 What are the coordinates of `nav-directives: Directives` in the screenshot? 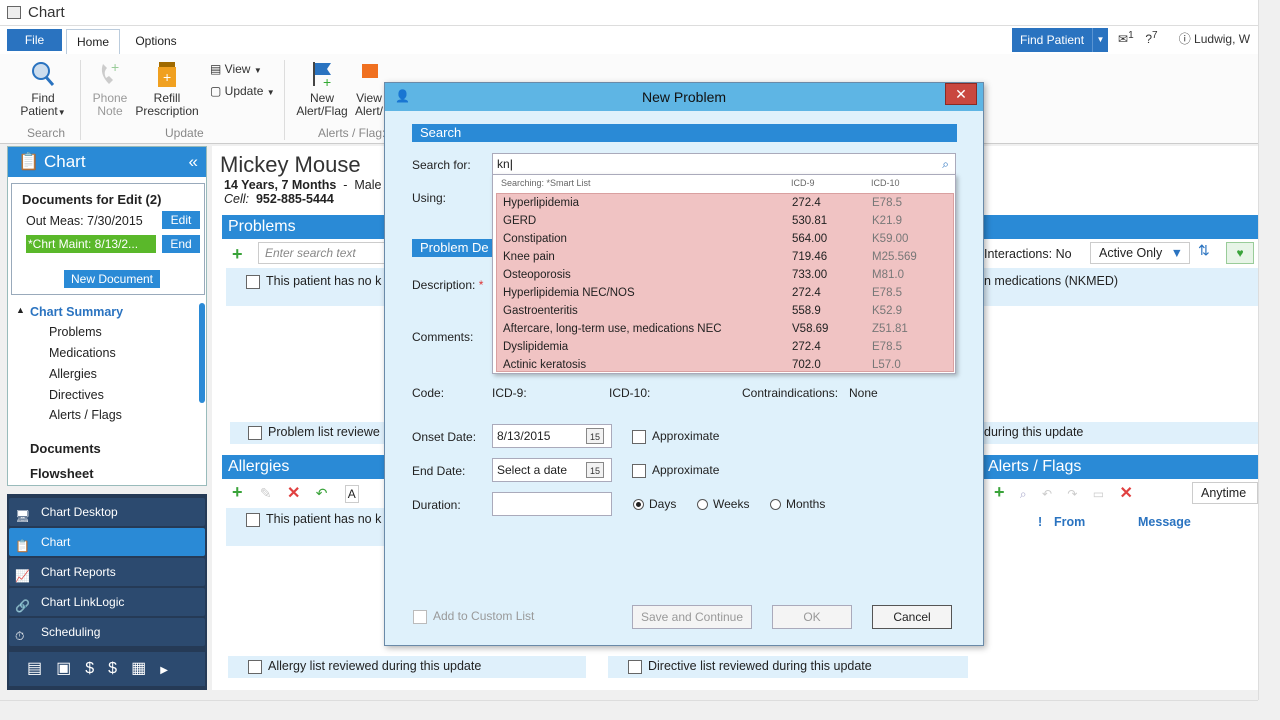 It's located at (76, 395).